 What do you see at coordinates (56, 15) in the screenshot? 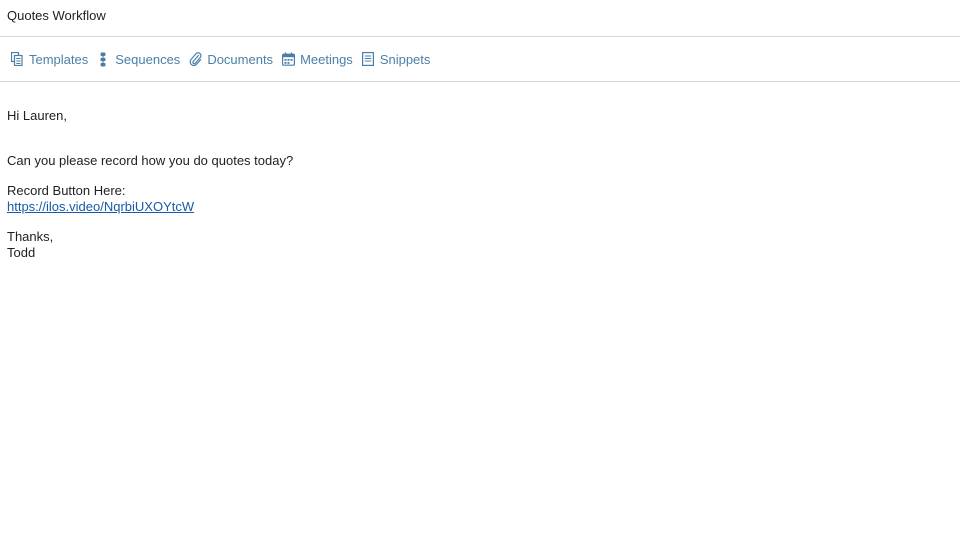
I see `subject-text: Quotes Workflow` at bounding box center [56, 15].